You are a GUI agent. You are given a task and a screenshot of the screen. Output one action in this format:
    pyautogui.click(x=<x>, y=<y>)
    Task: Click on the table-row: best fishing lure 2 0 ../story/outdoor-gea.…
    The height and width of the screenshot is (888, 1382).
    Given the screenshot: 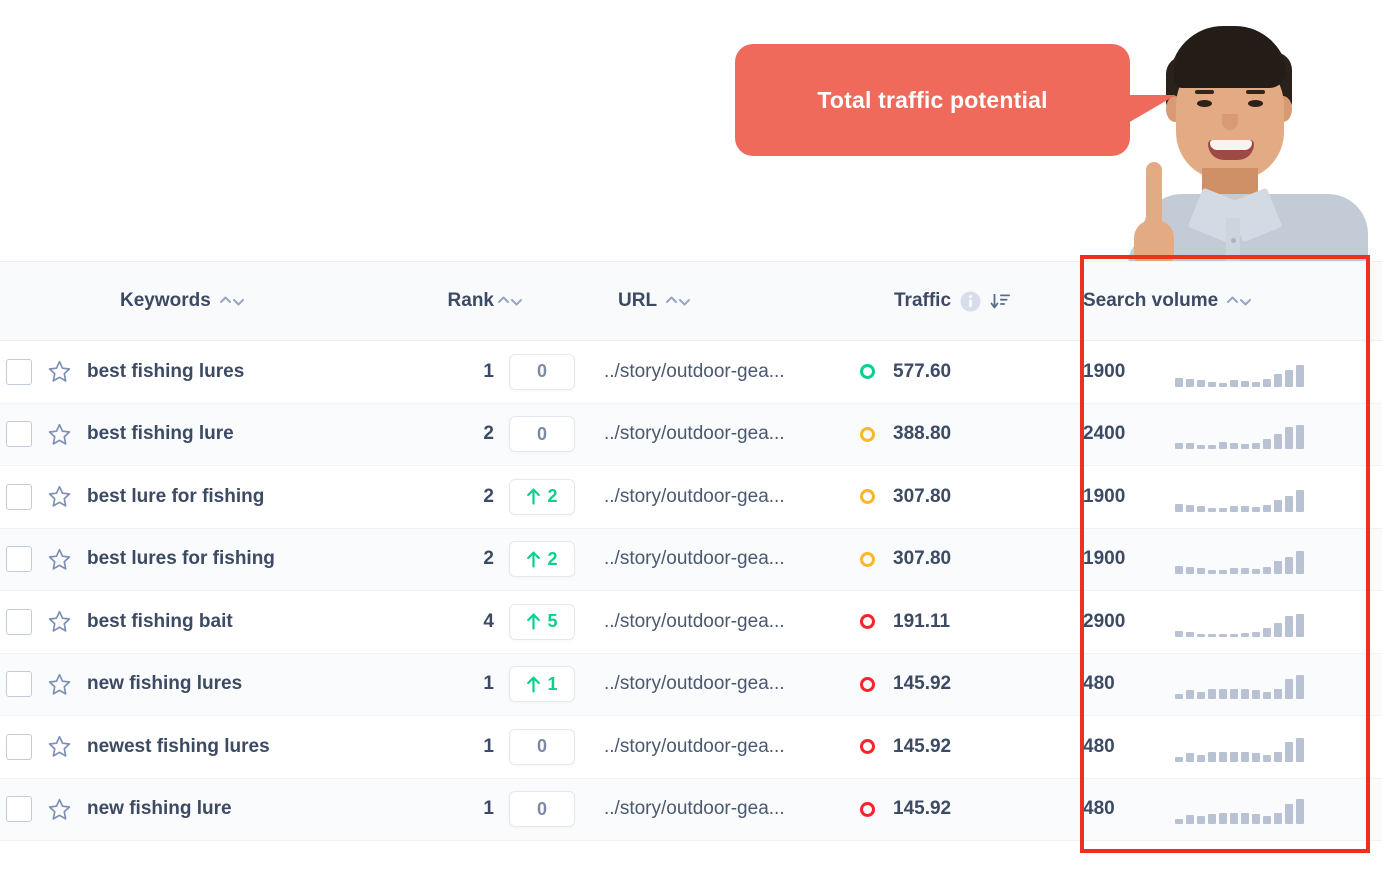 What is the action you would take?
    pyautogui.click(x=691, y=434)
    